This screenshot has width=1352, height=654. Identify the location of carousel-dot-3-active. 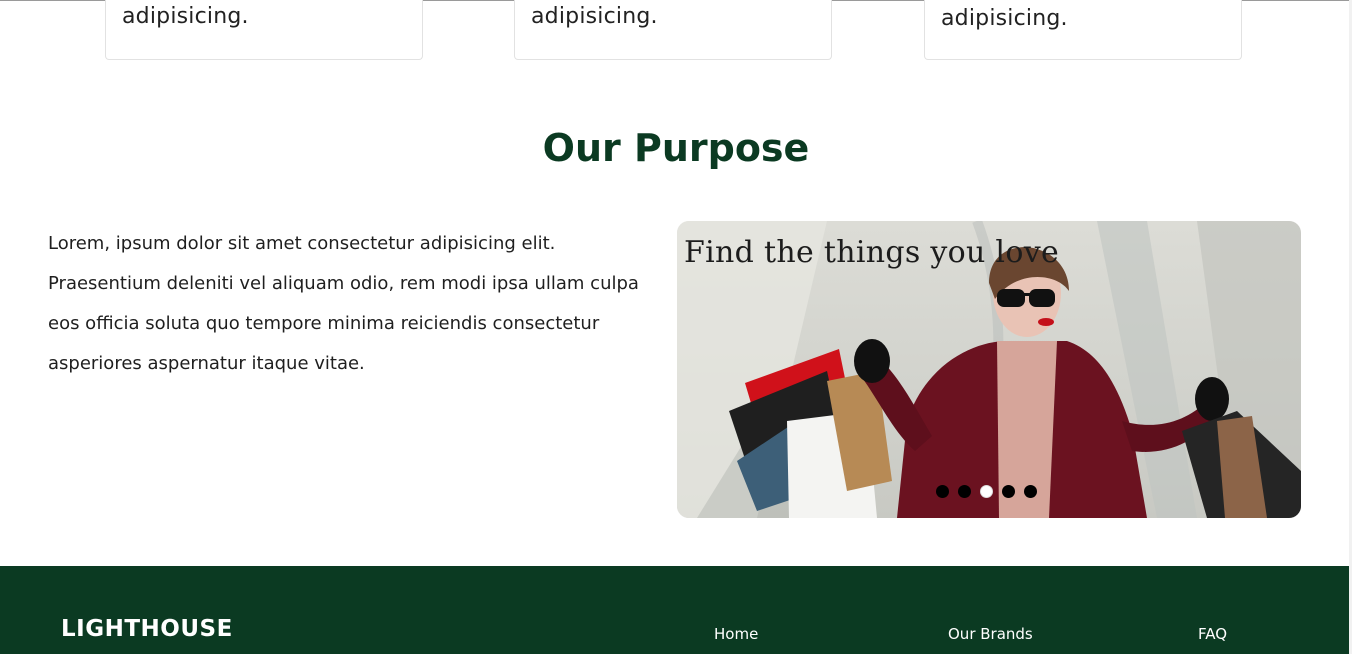
(986, 491).